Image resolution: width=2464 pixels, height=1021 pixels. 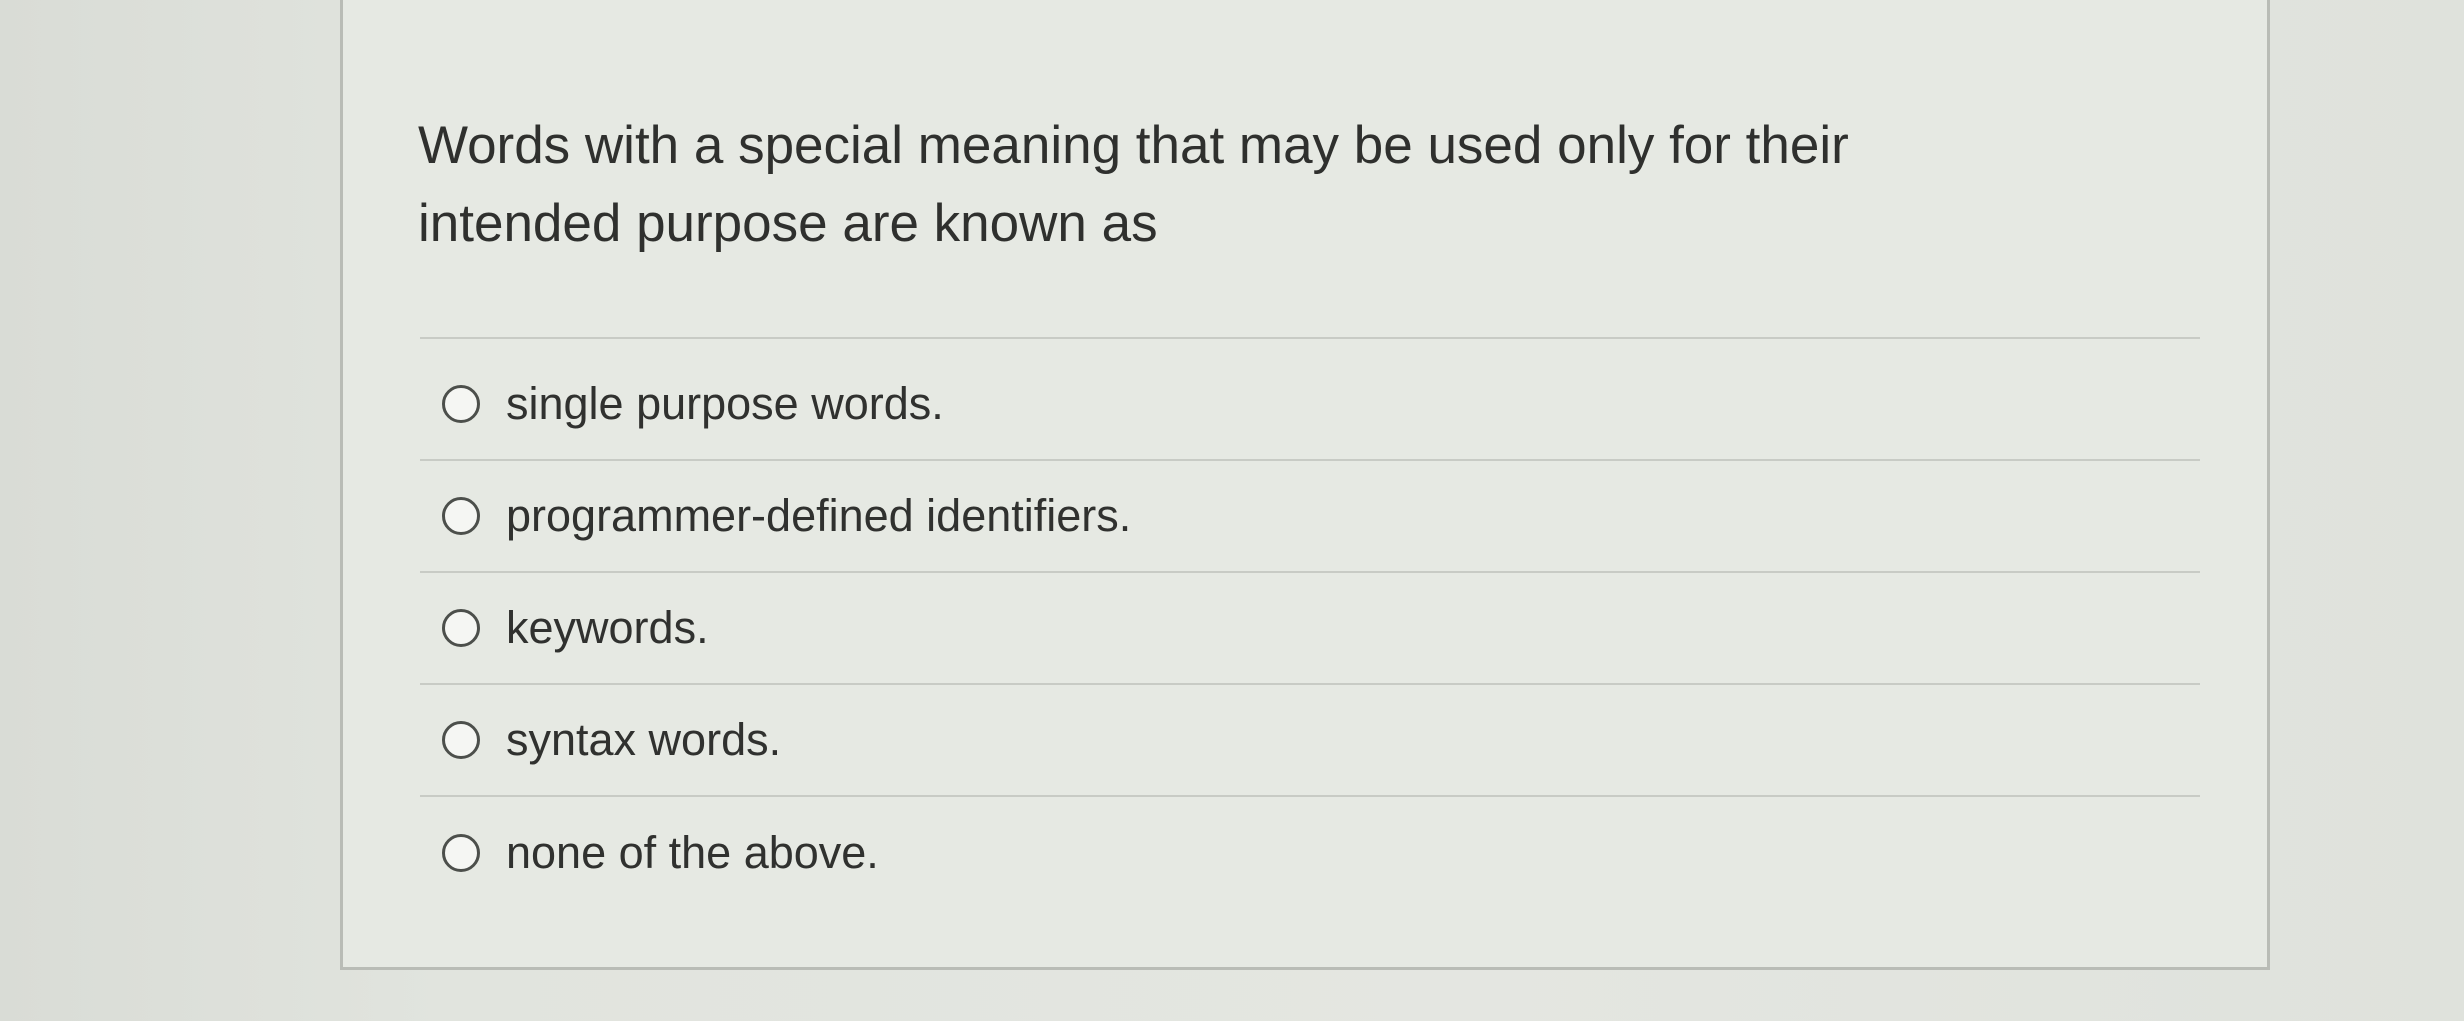 What do you see at coordinates (725, 403) in the screenshot?
I see `answer-option-label: single purpose words.` at bounding box center [725, 403].